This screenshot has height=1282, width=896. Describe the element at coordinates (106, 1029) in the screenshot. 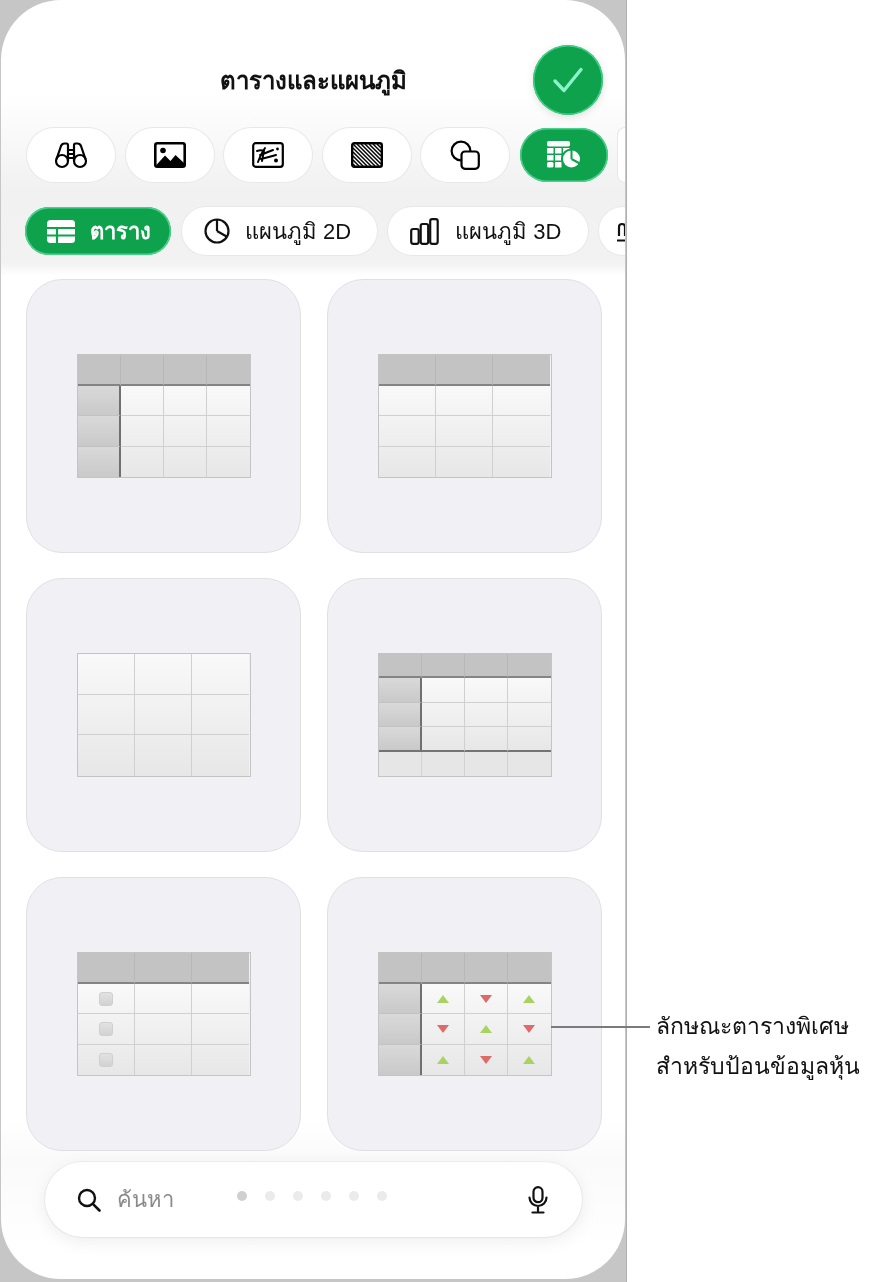

I see `checkbox-icon` at that location.